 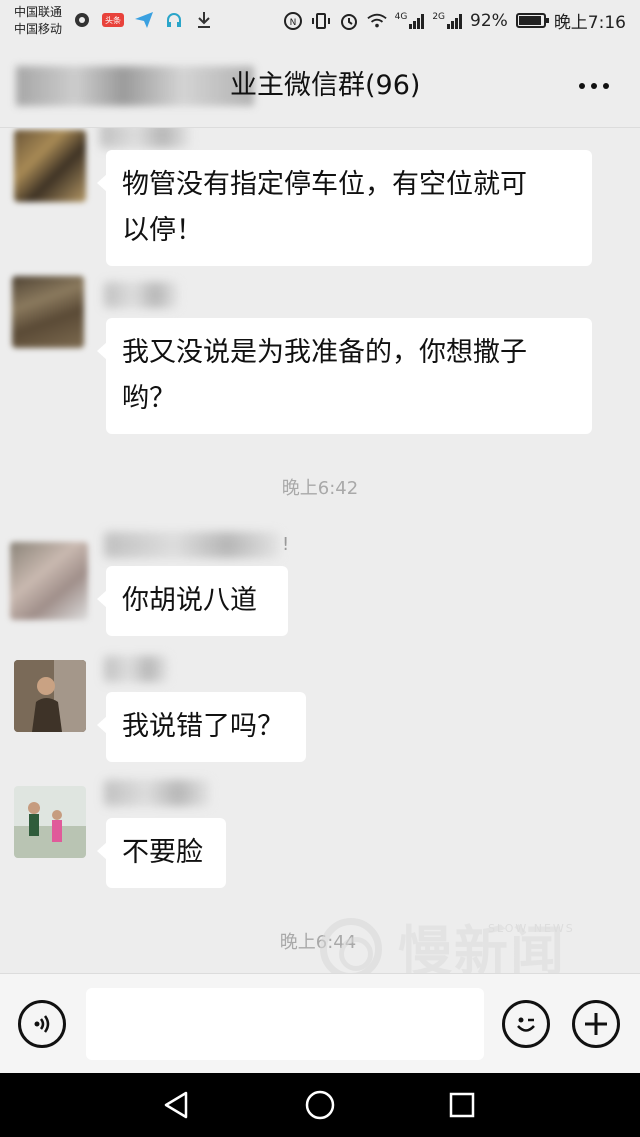 I want to click on wifi-icon, so click(x=376, y=21).